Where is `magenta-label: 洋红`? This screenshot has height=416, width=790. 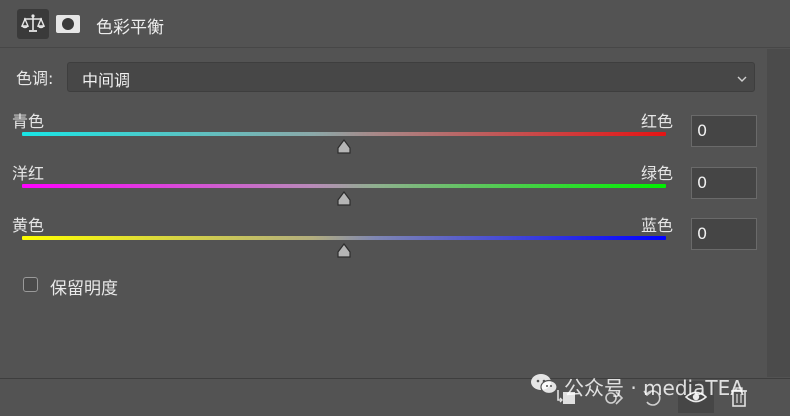 magenta-label: 洋红 is located at coordinates (28, 173).